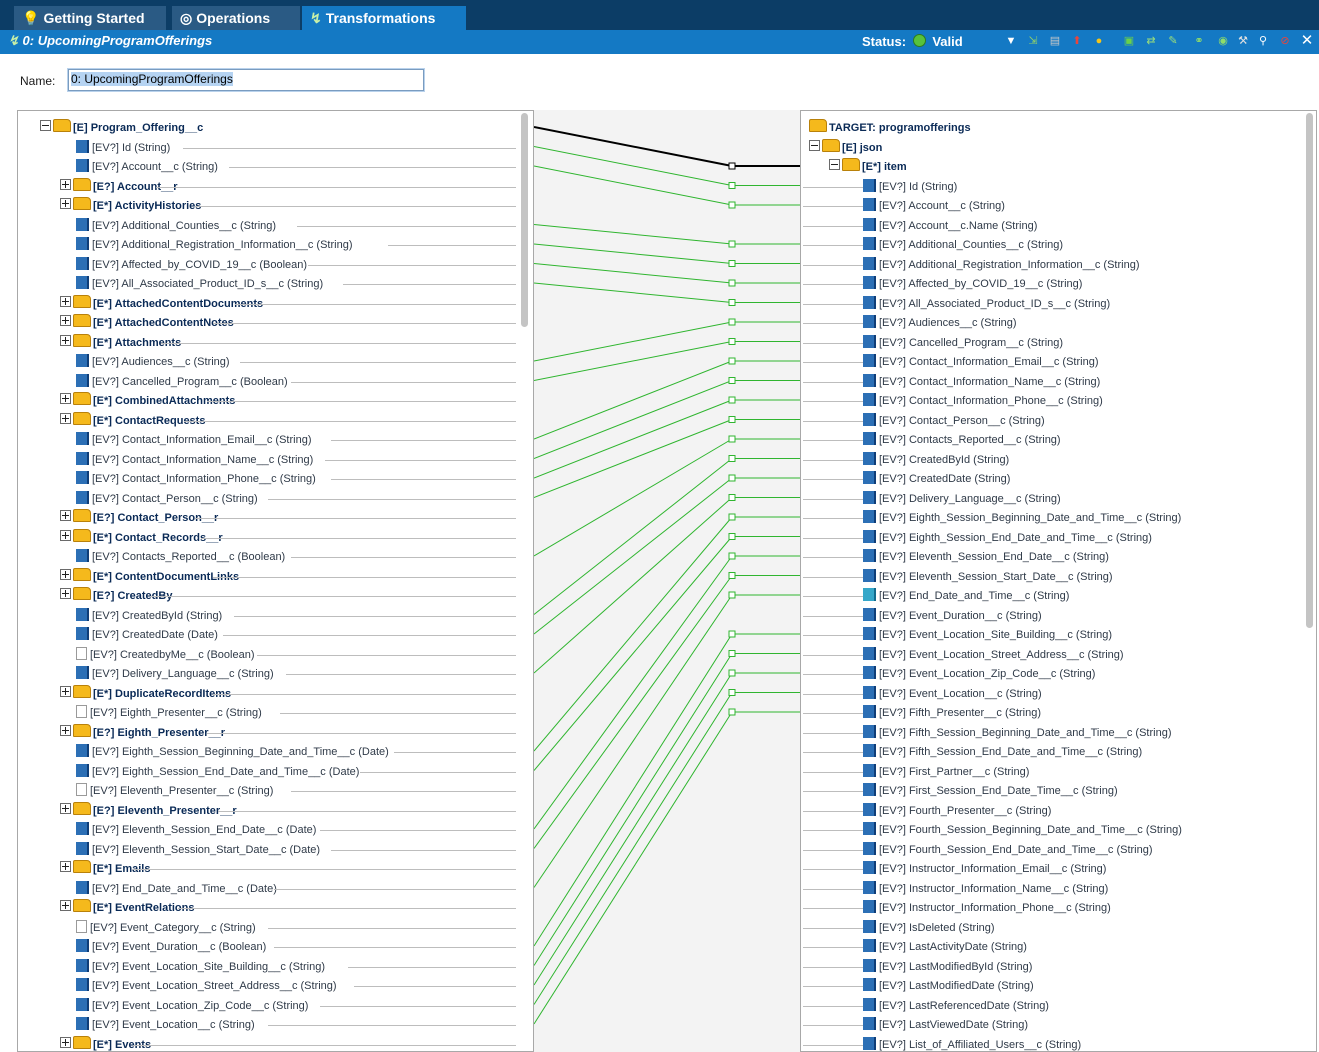 The image size is (1319, 1052). I want to click on target-tree-row: [EV?] Event_Duration__c (String), so click(1089, 616).